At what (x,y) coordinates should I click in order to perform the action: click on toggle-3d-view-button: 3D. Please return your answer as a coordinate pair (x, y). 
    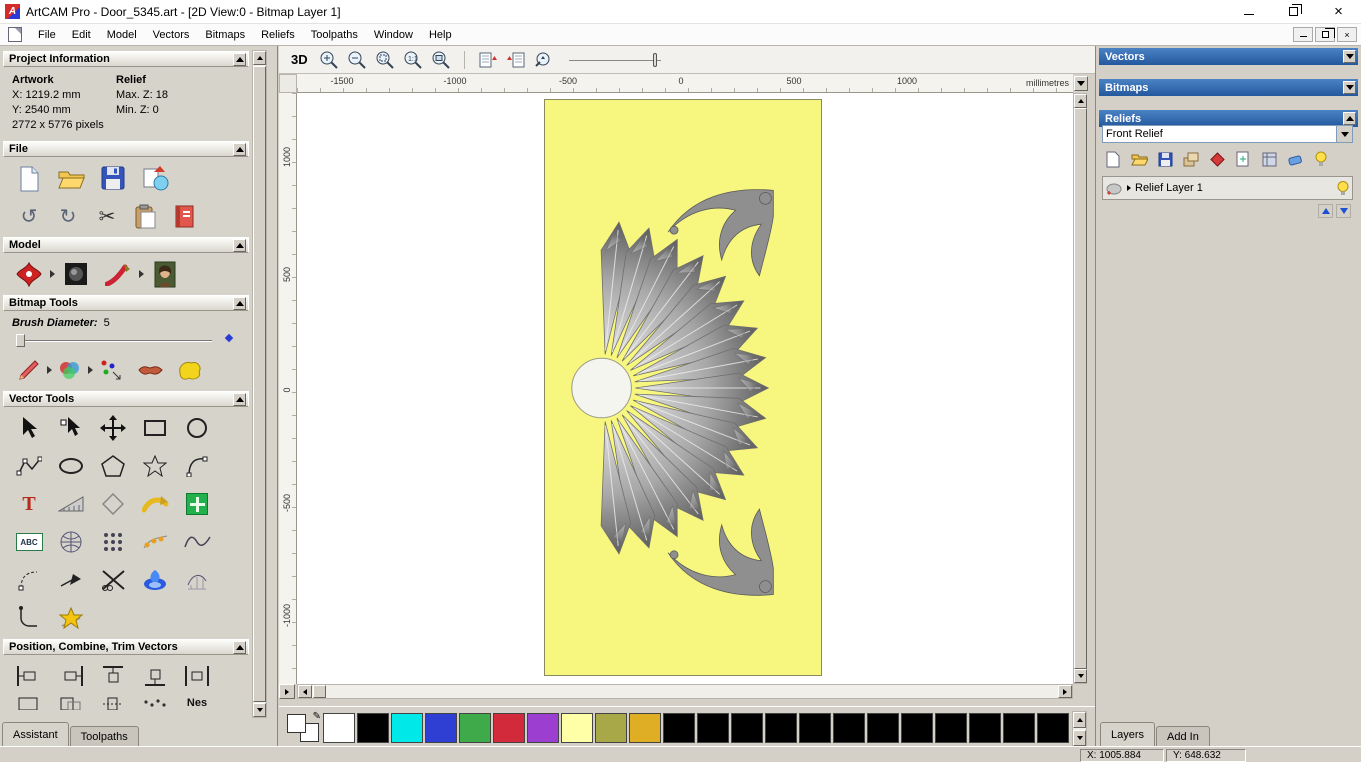
    Looking at the image, I should click on (299, 59).